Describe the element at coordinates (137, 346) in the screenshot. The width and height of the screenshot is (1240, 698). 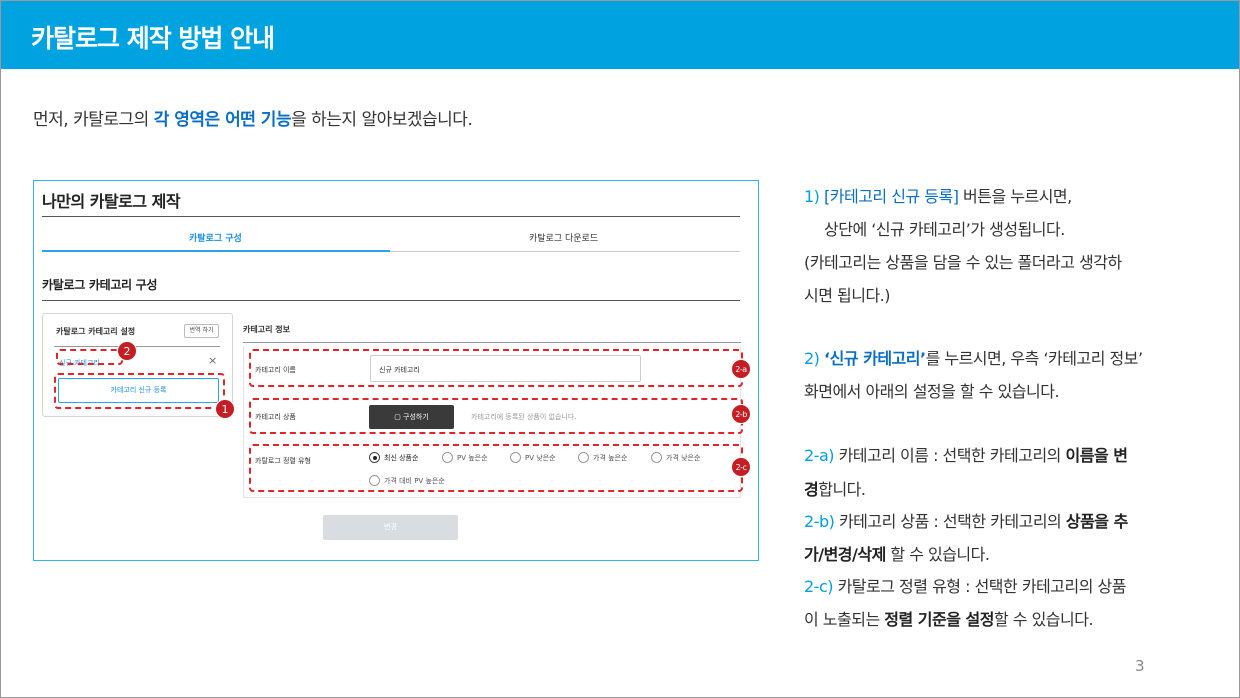
I see `settings-divider` at that location.